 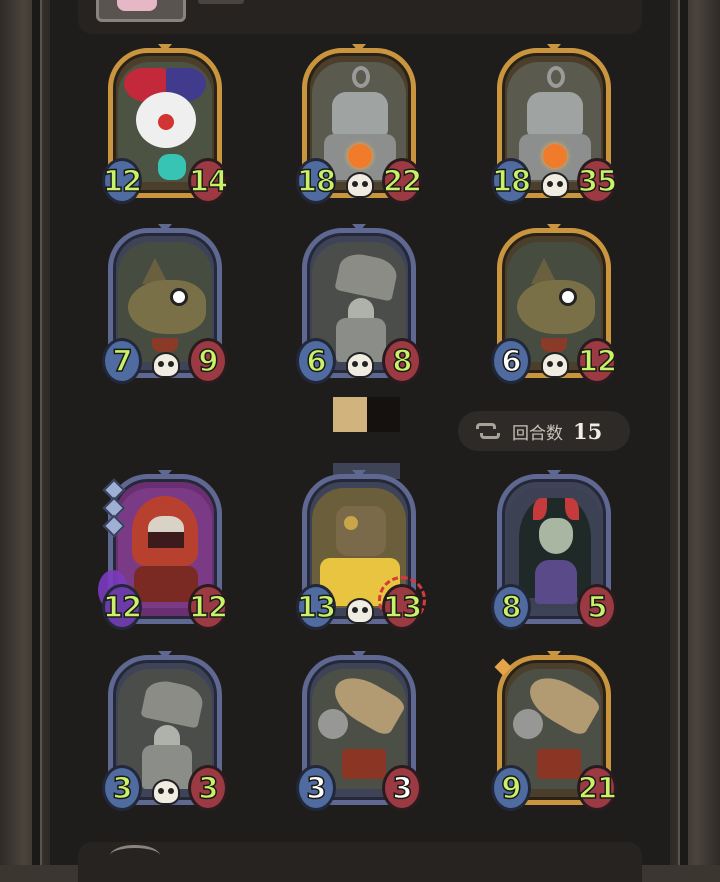 What do you see at coordinates (208, 361) in the screenshot?
I see `health-value: 9` at bounding box center [208, 361].